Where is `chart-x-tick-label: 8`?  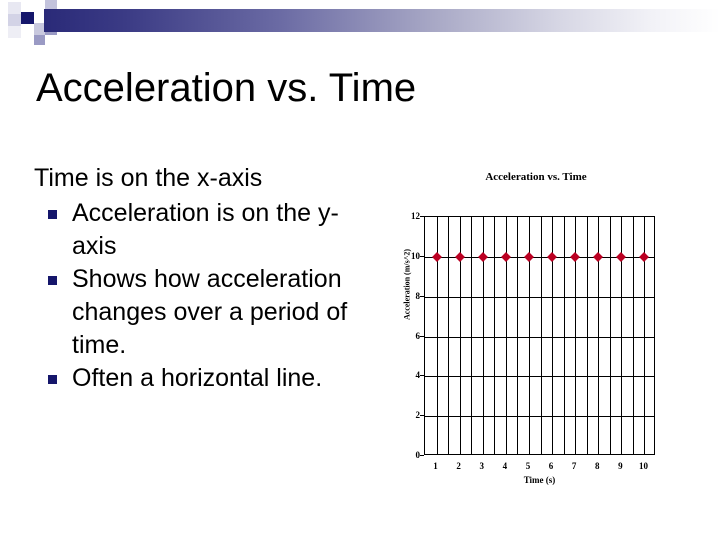 chart-x-tick-label: 8 is located at coordinates (597, 466).